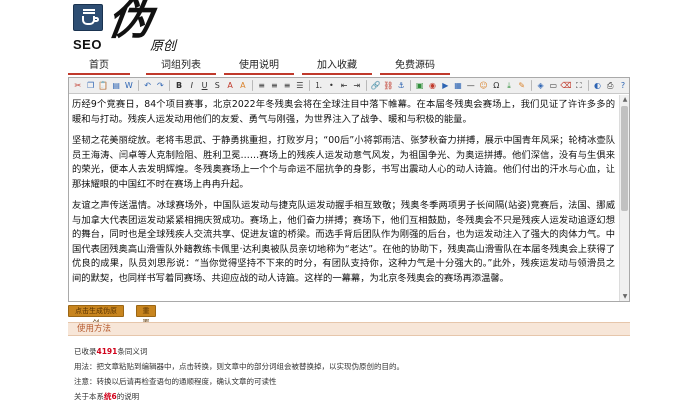 Image resolution: width=688 pixels, height=400 pixels. Describe the element at coordinates (262, 86) in the screenshot. I see `align-left-icon: ≡` at that location.